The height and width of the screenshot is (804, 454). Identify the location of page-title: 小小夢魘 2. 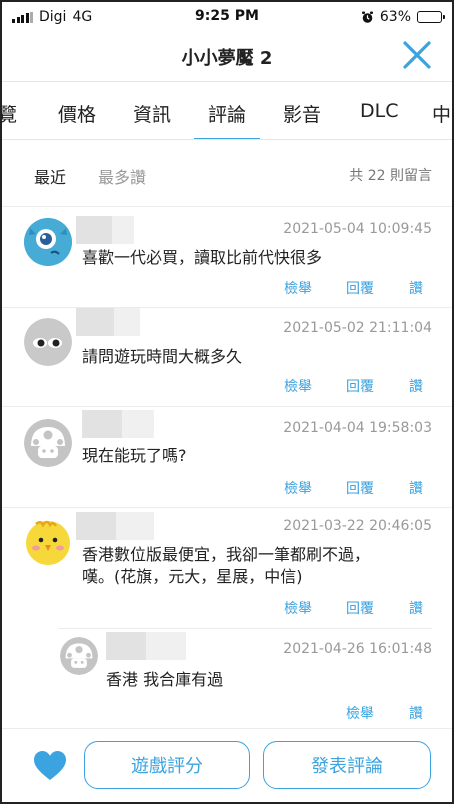
(227, 58).